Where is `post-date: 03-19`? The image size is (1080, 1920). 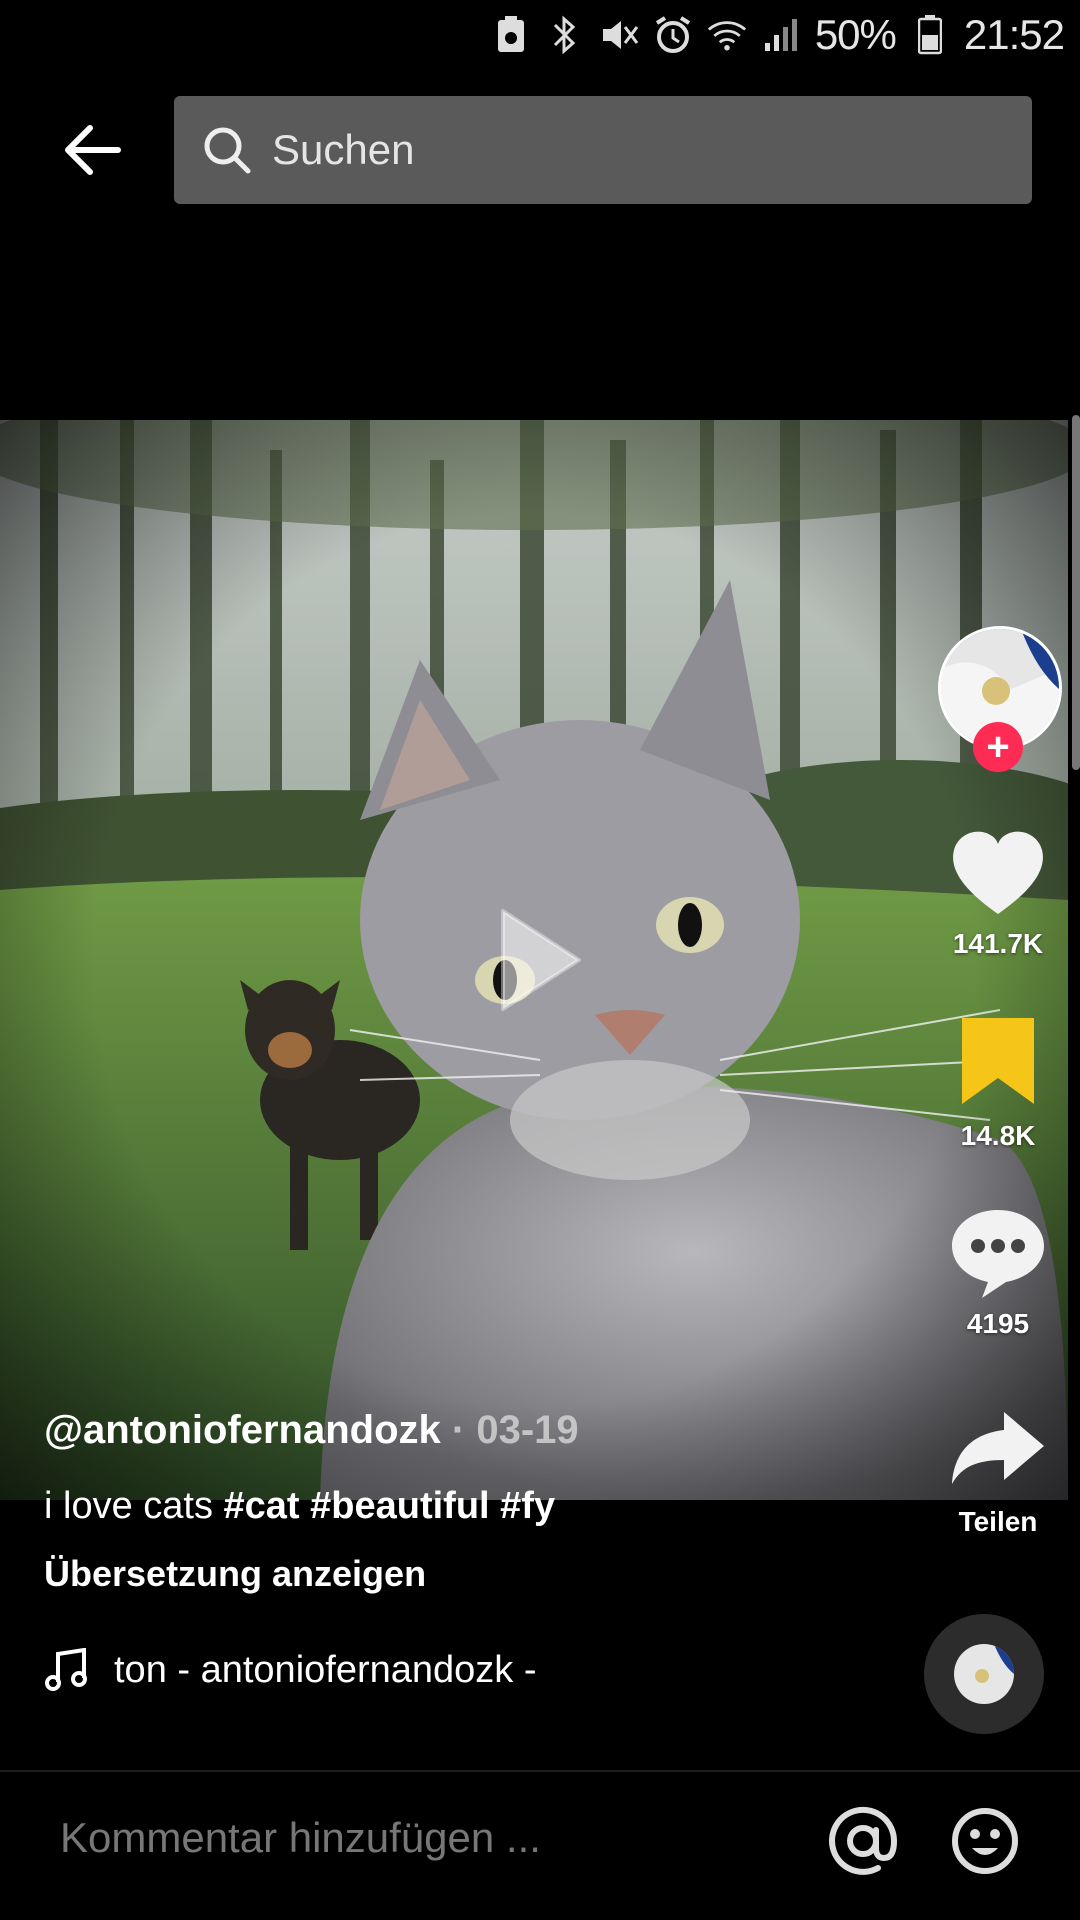
post-date: 03-19 is located at coordinates (527, 1430).